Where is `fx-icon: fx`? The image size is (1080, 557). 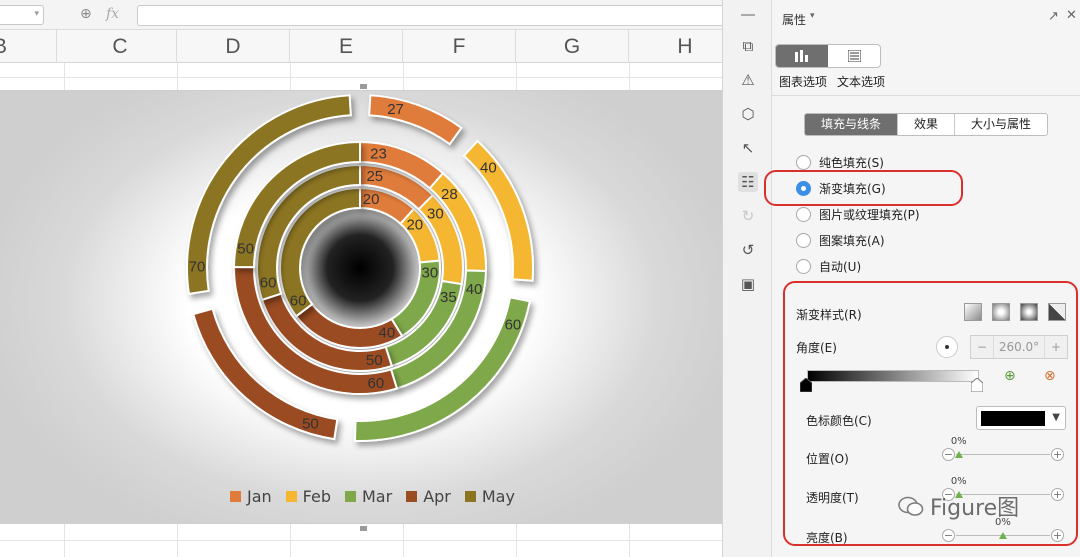
fx-icon: fx is located at coordinates (112, 14).